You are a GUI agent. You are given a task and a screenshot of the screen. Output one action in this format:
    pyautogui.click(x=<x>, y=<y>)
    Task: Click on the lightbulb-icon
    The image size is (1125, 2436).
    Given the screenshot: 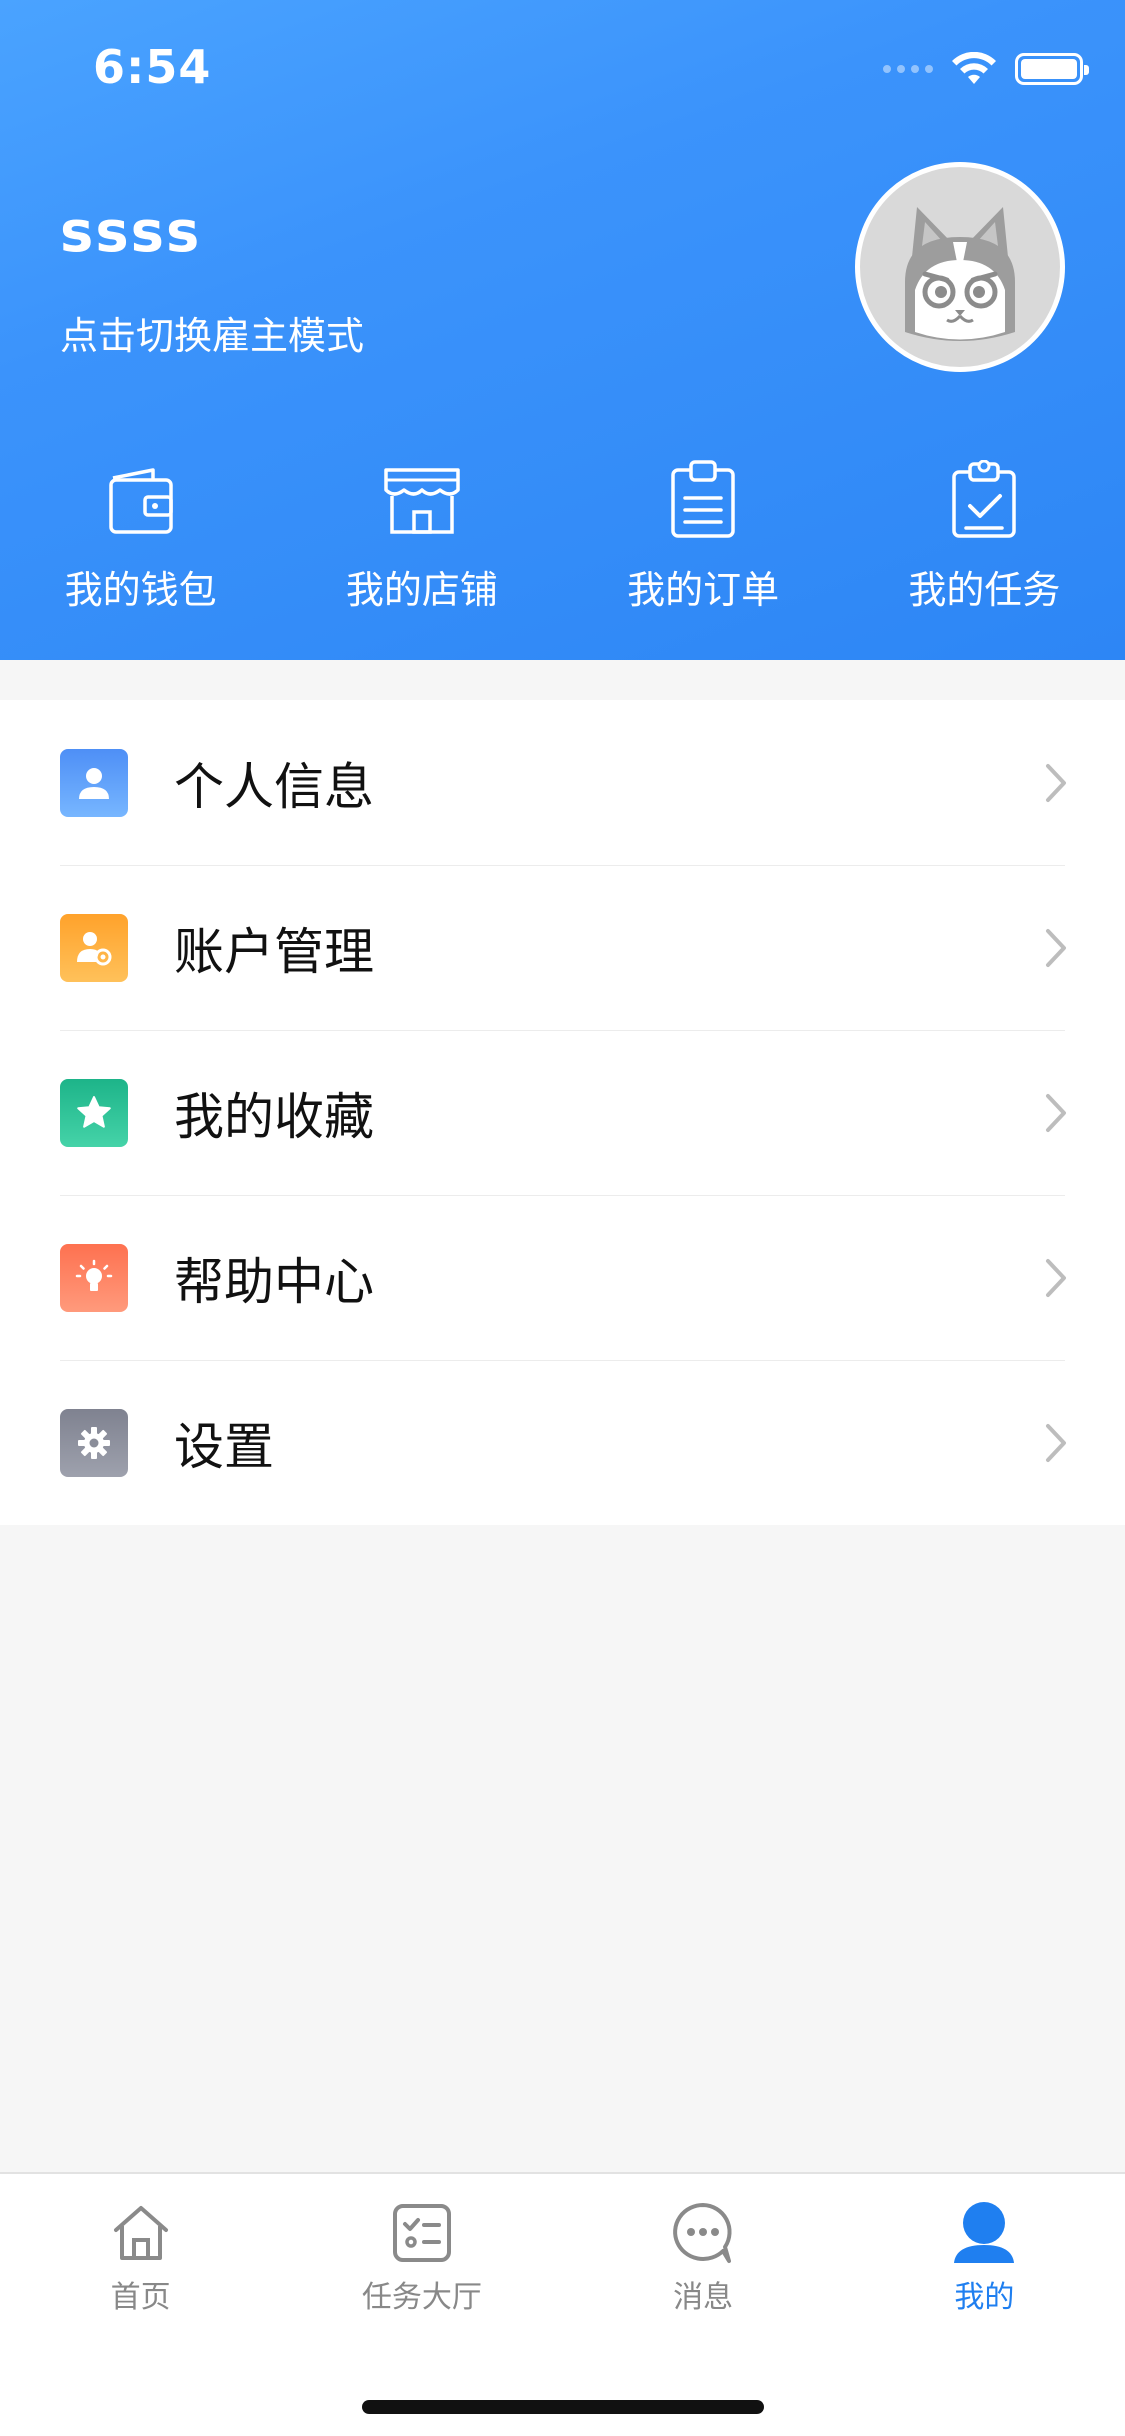 What is the action you would take?
    pyautogui.click(x=94, y=1277)
    